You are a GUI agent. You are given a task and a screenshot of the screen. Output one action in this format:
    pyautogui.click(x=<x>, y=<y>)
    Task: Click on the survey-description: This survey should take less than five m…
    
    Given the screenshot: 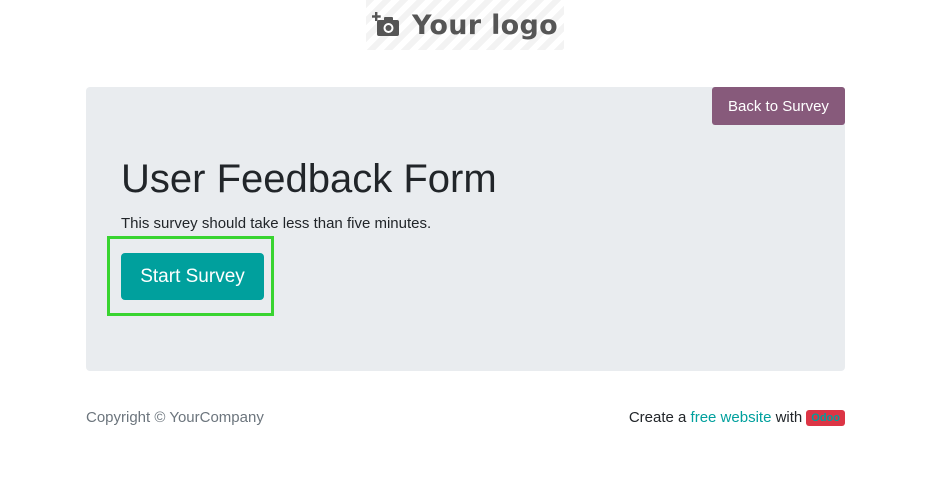 What is the action you would take?
    pyautogui.click(x=276, y=223)
    